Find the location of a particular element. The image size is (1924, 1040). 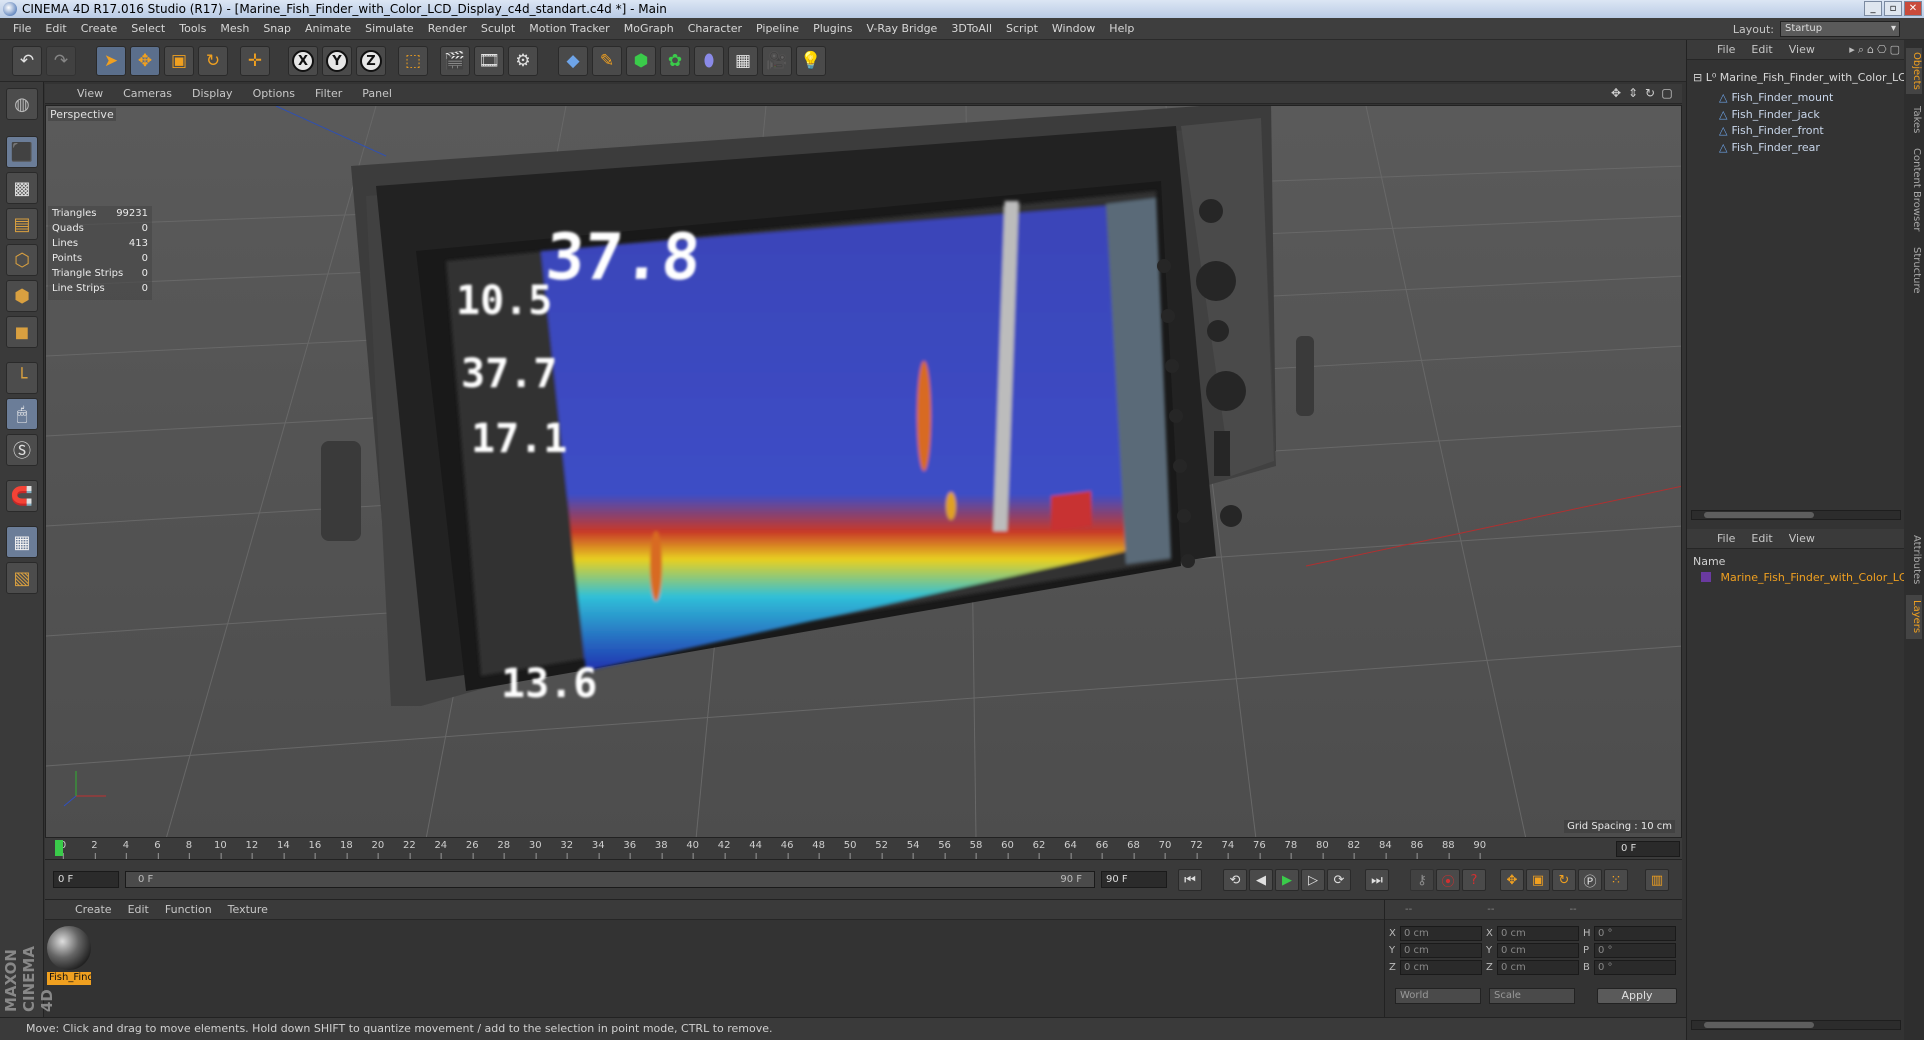

menu-snap: Snap is located at coordinates (277, 28).